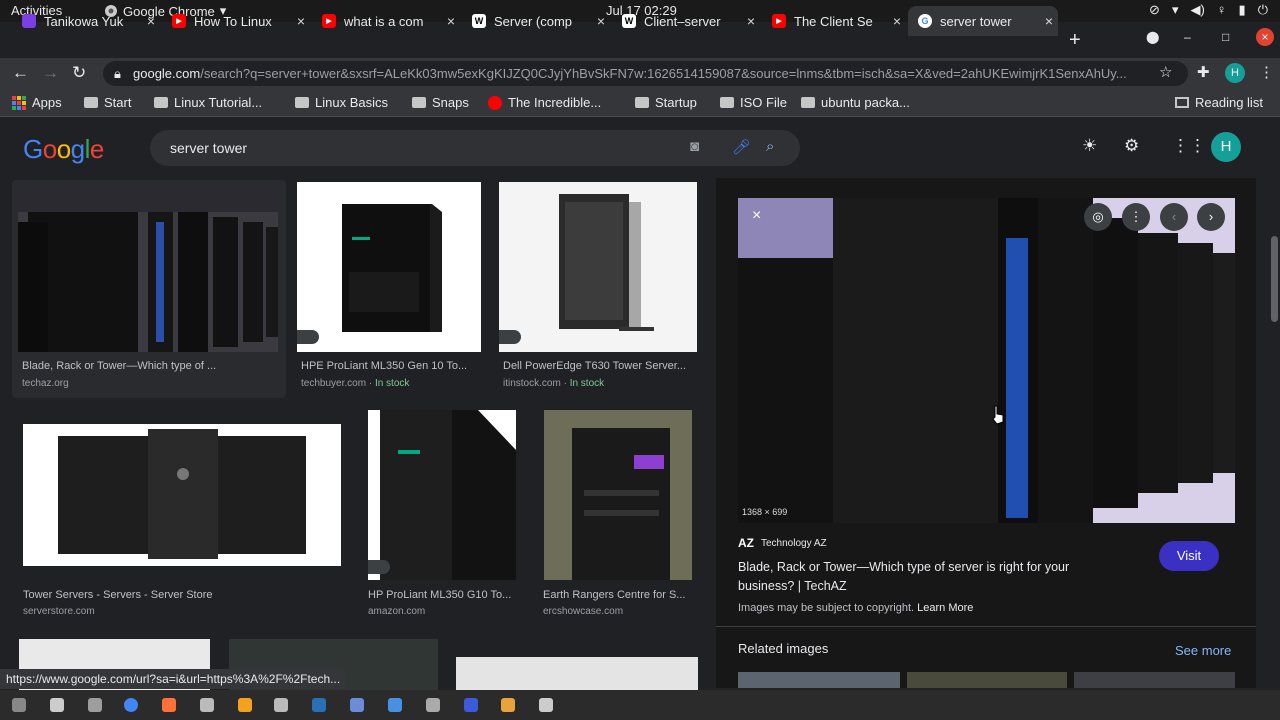 This screenshot has width=1280, height=720. I want to click on camera-icon: ◙, so click(694, 146).